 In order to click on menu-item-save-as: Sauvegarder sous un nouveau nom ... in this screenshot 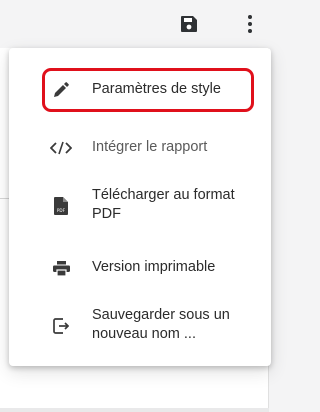, I will do `click(140, 326)`.